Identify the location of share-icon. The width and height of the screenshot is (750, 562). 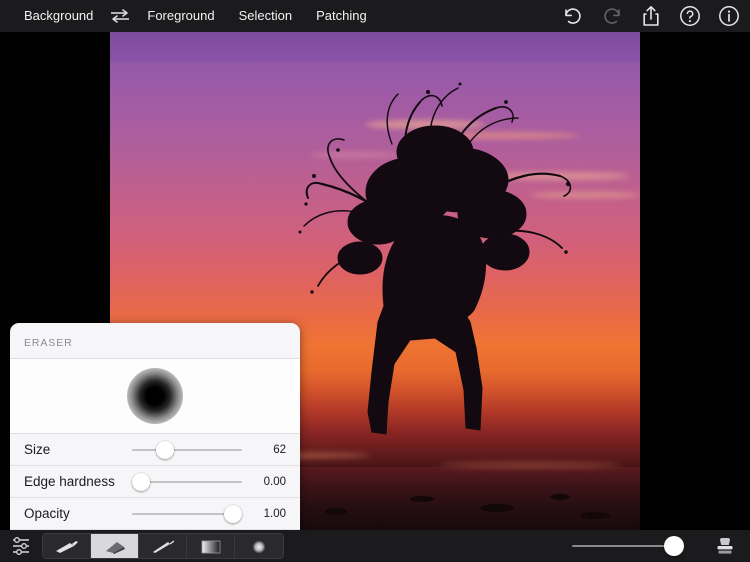
(651, 16).